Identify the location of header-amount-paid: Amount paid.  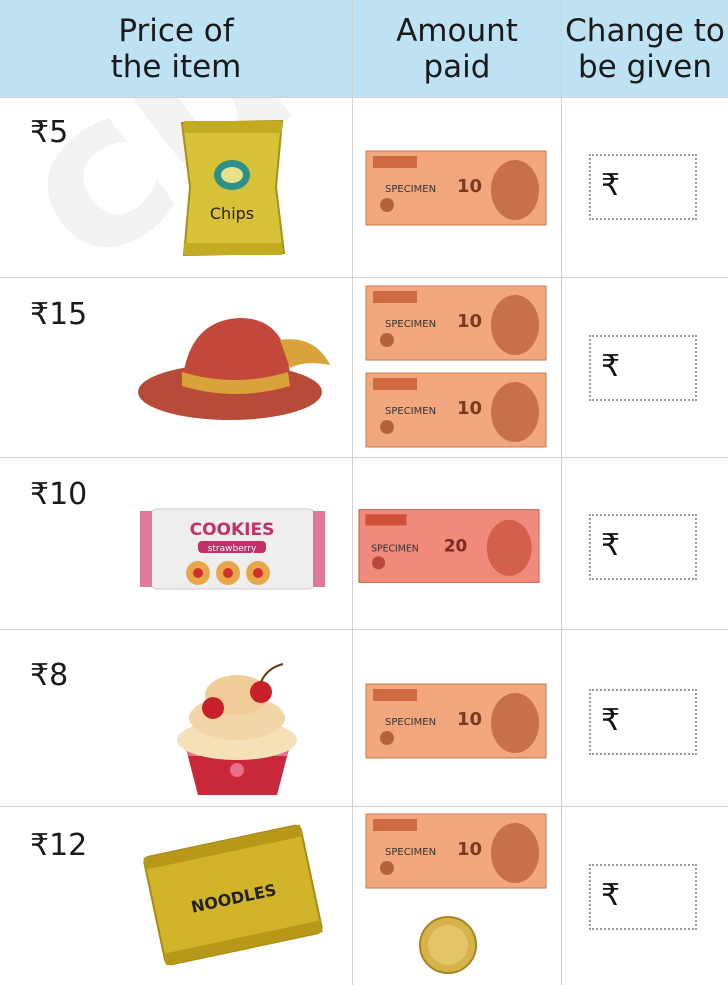
(457, 48).